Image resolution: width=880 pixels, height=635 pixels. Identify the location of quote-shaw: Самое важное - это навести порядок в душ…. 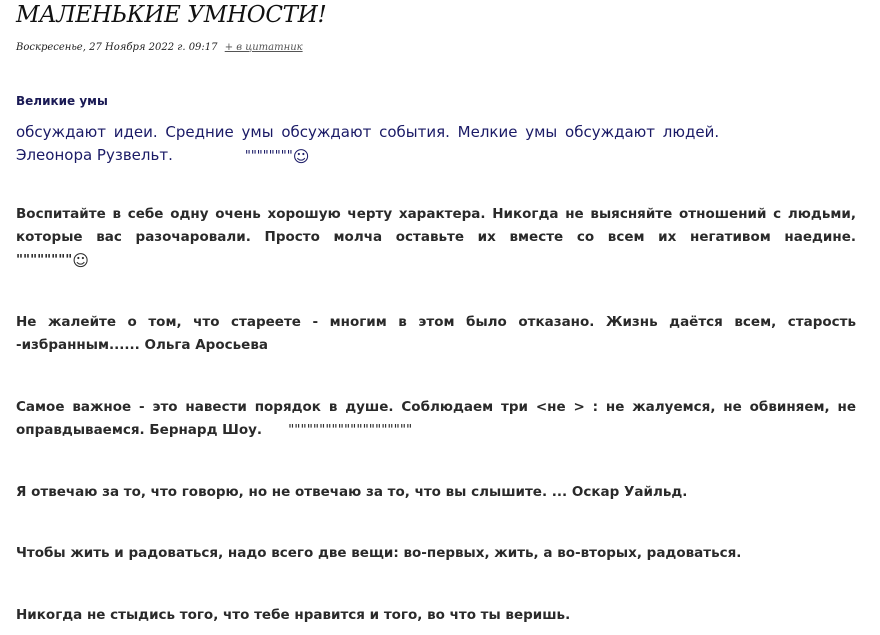
(436, 419).